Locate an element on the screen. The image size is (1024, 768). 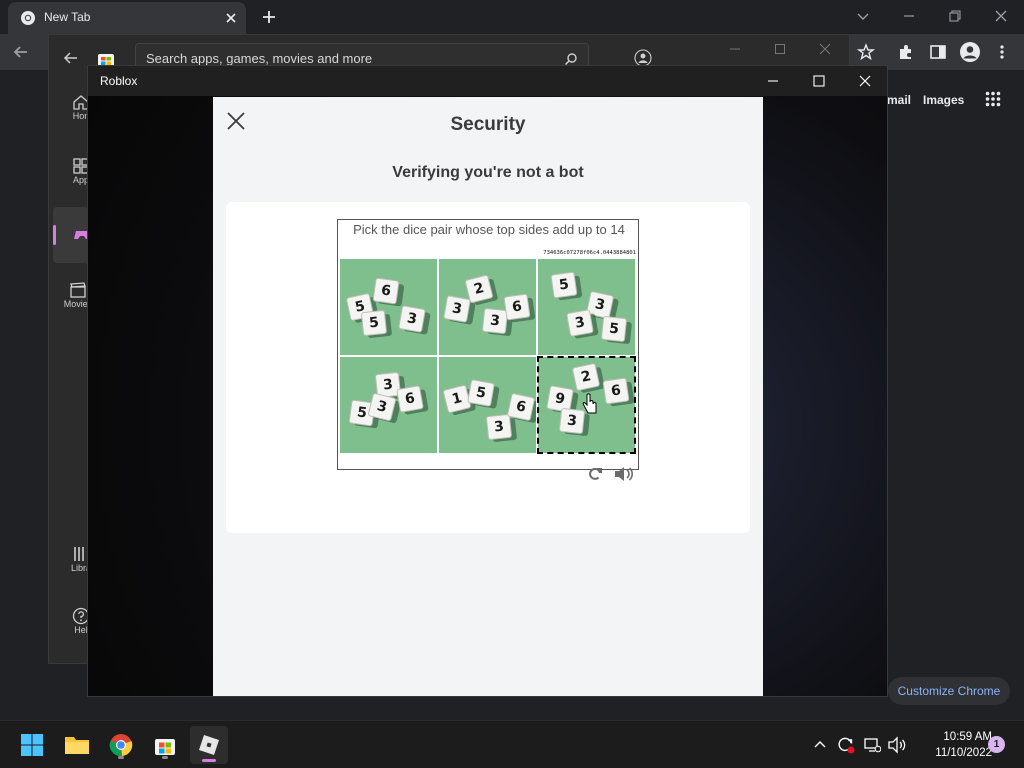
captcha-tile-2: 3236 is located at coordinates (487, 307).